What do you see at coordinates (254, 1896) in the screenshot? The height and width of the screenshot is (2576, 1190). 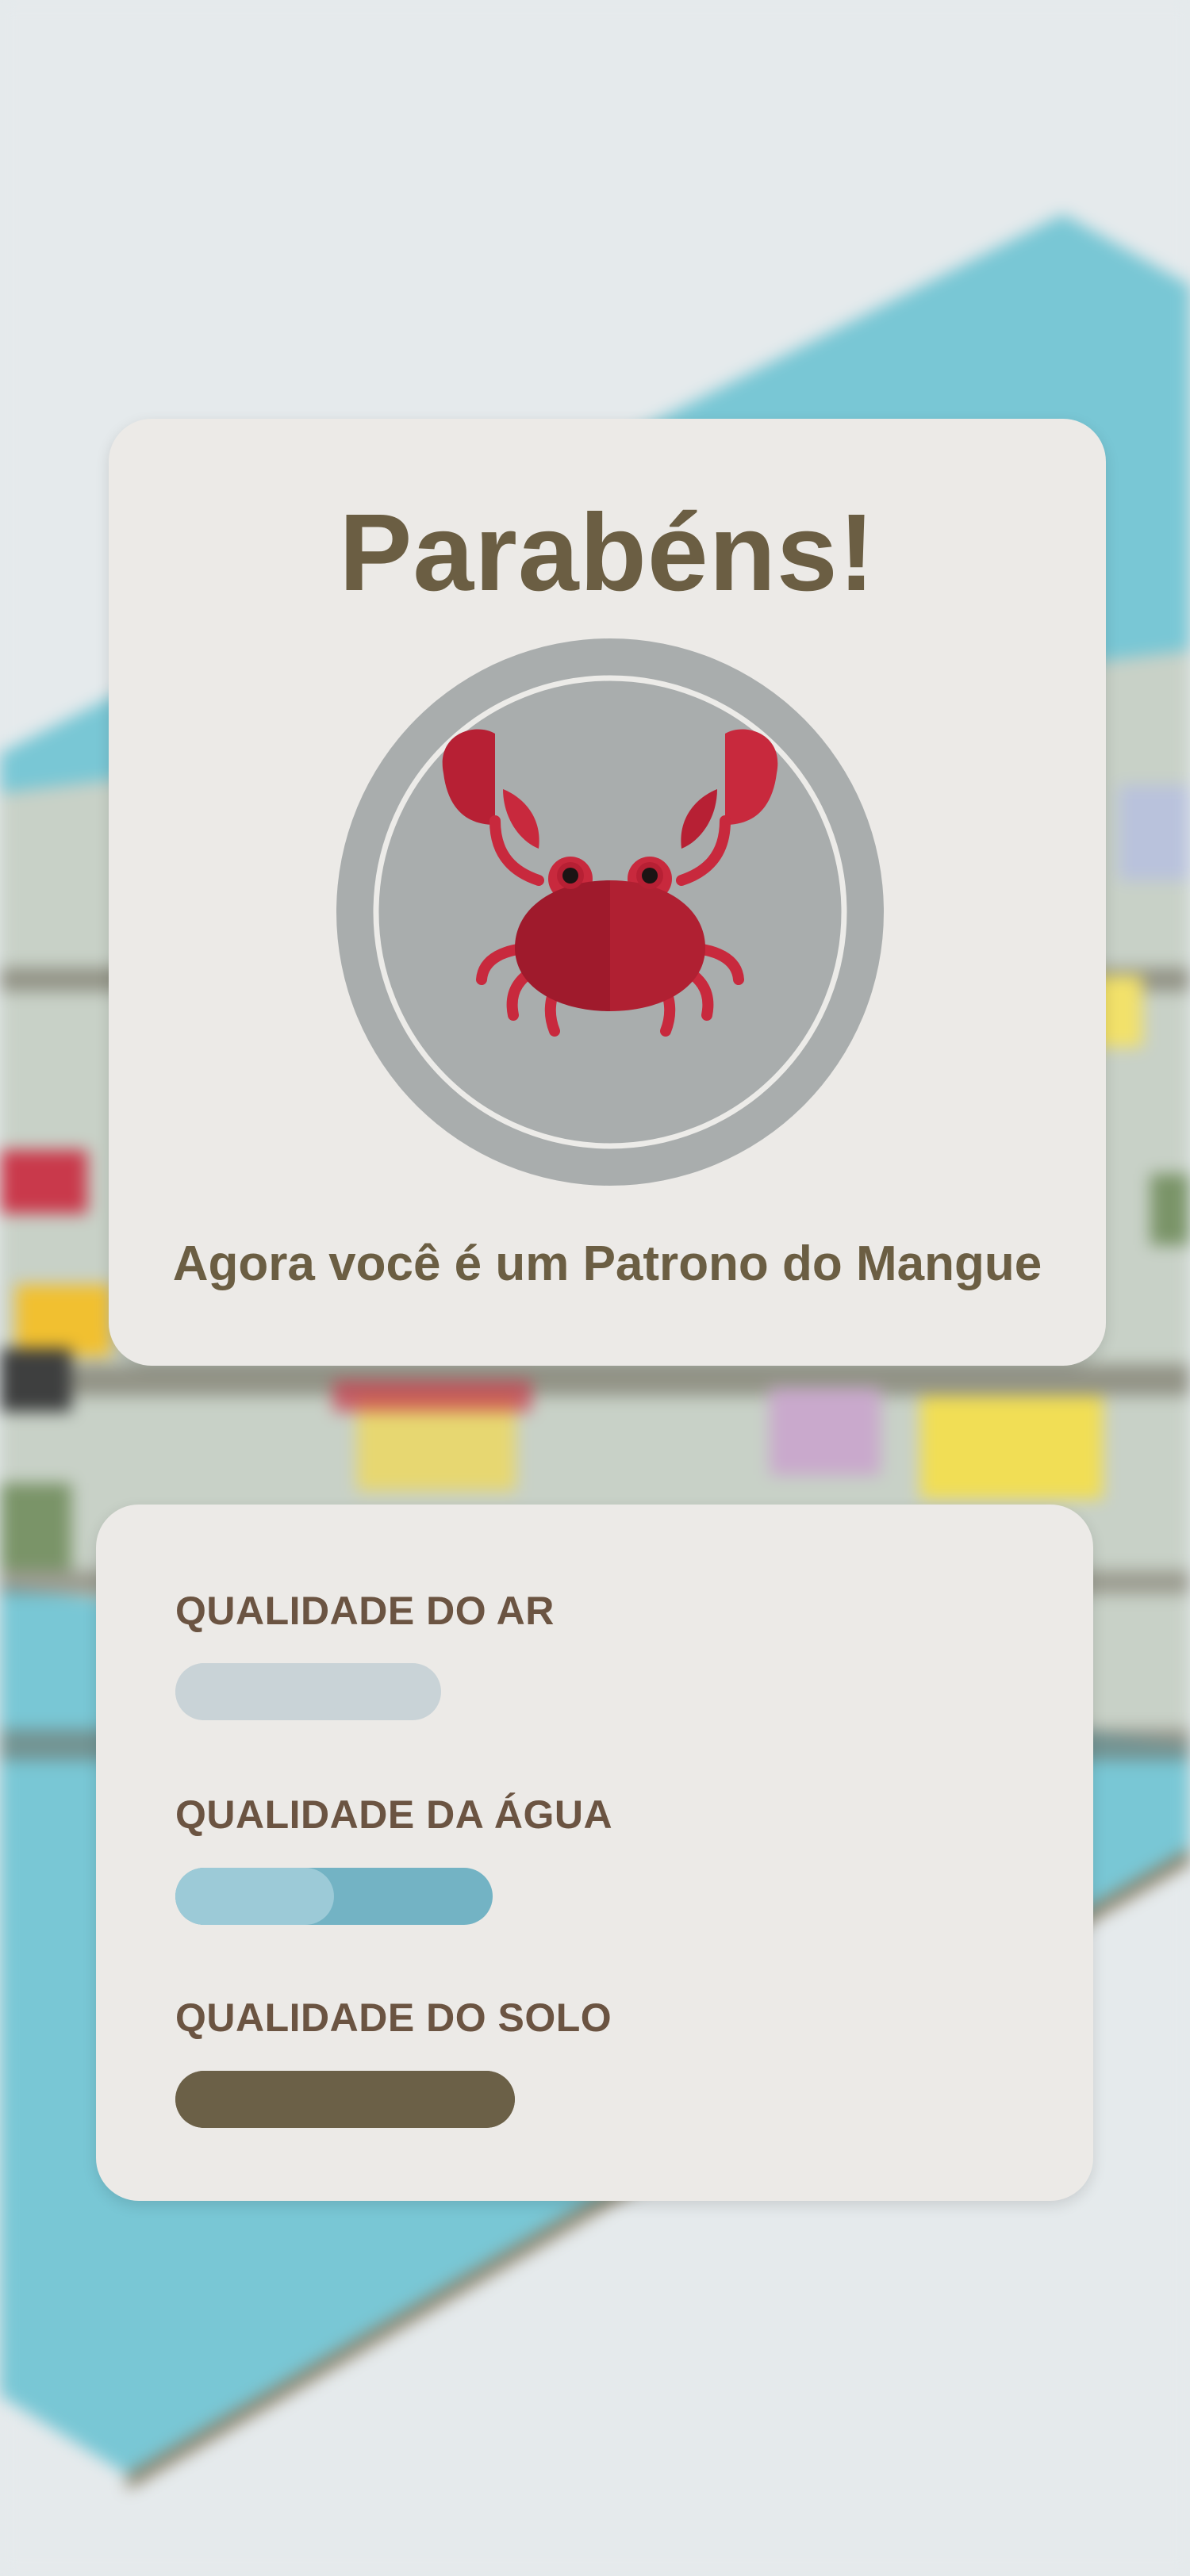 I see `water-quality-bar-fill` at bounding box center [254, 1896].